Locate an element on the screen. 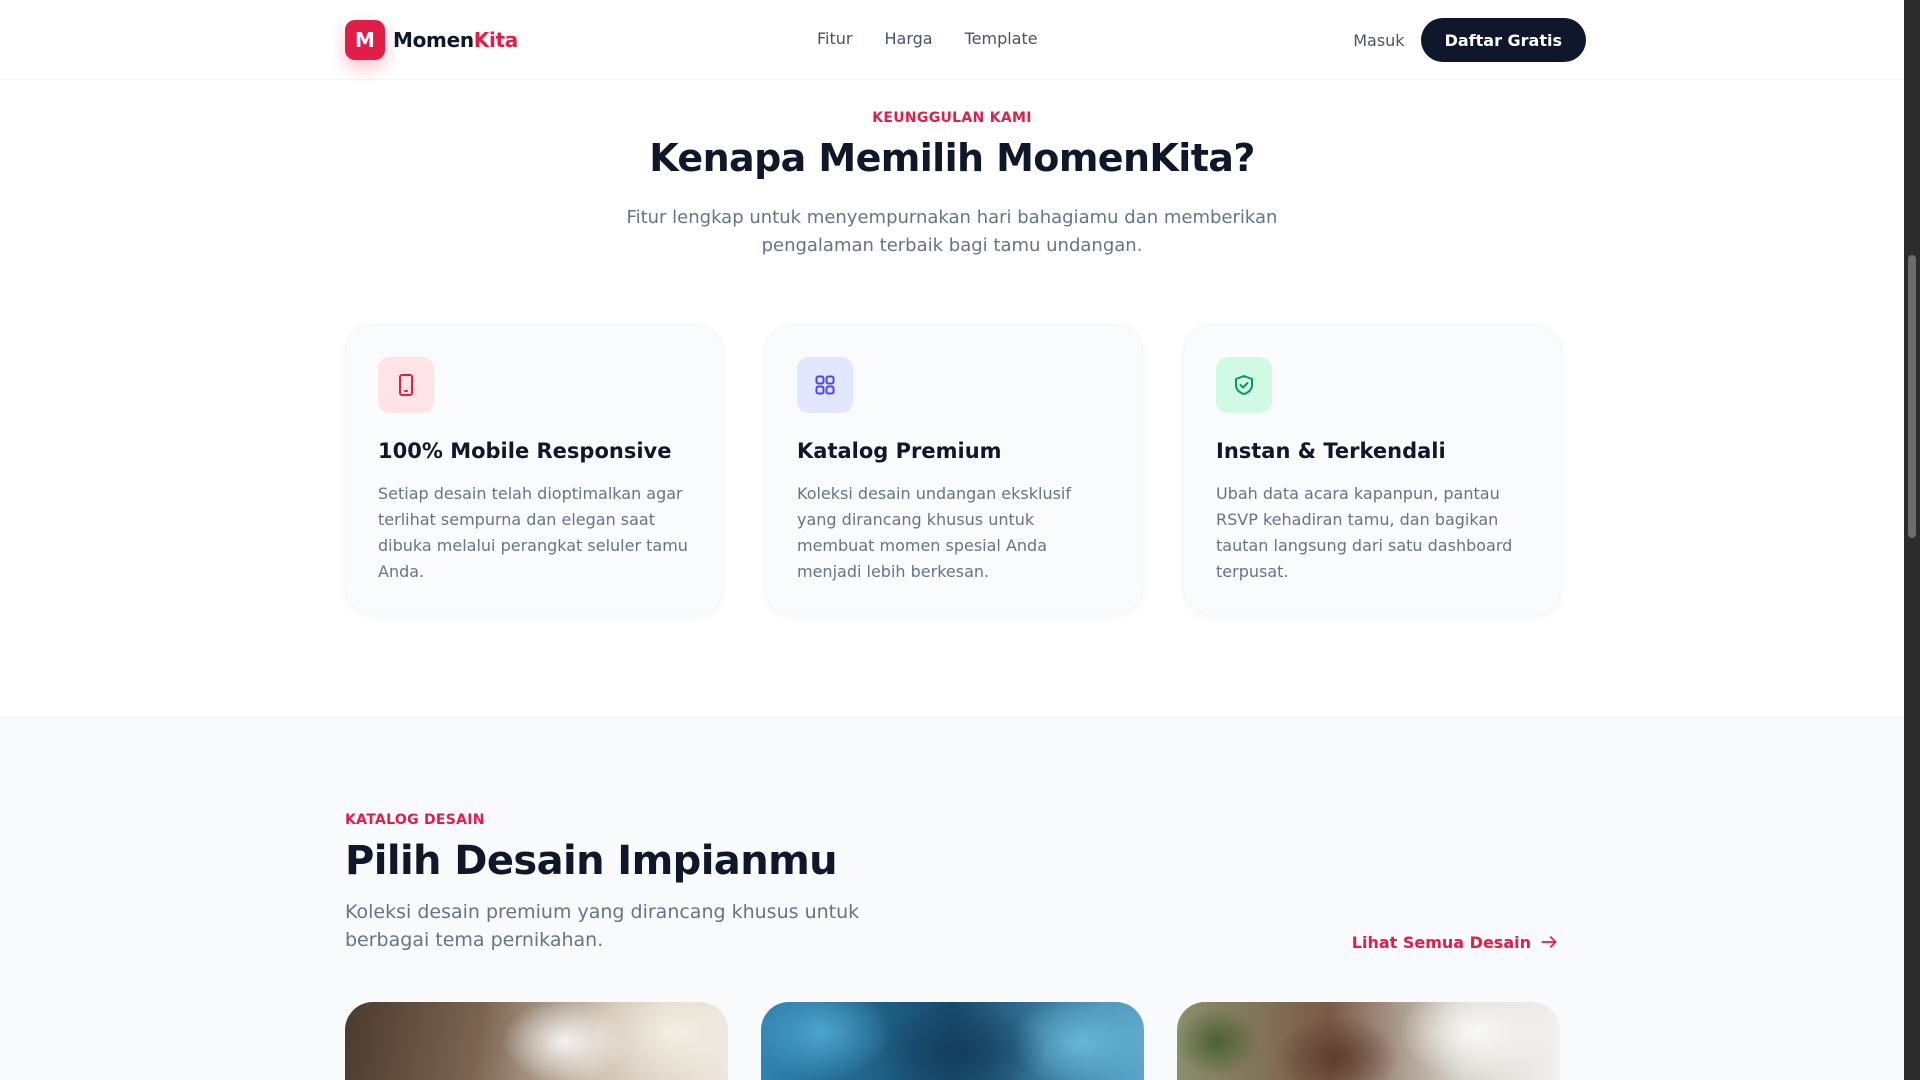  feature-card-title: 100% Mobile Responsive is located at coordinates (525, 451).